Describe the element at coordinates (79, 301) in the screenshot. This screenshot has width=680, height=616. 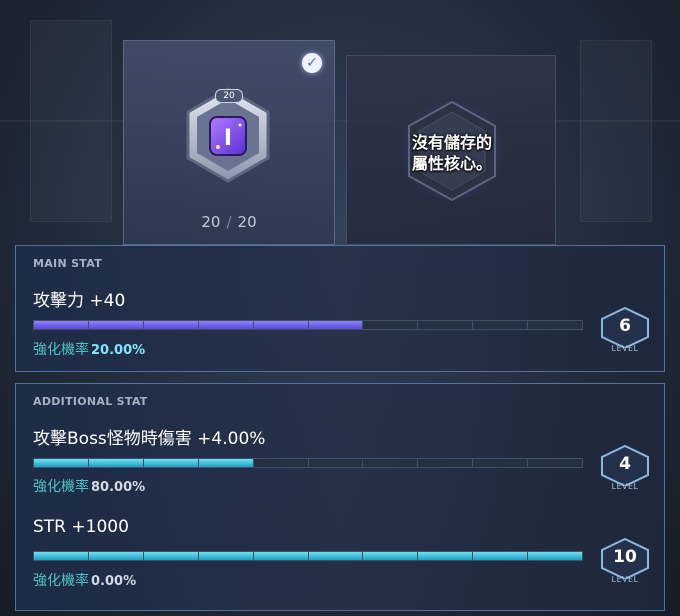
I see `main-stat-name: 攻擊力 +40` at that location.